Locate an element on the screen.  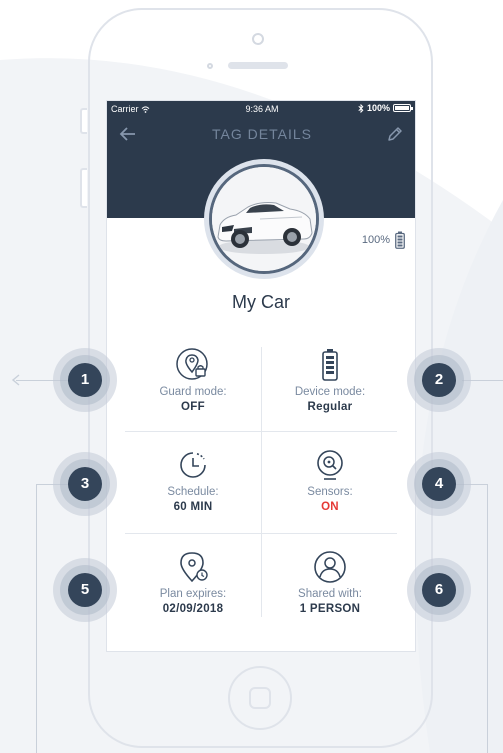
schedule-label: Schedule: is located at coordinates (193, 492).